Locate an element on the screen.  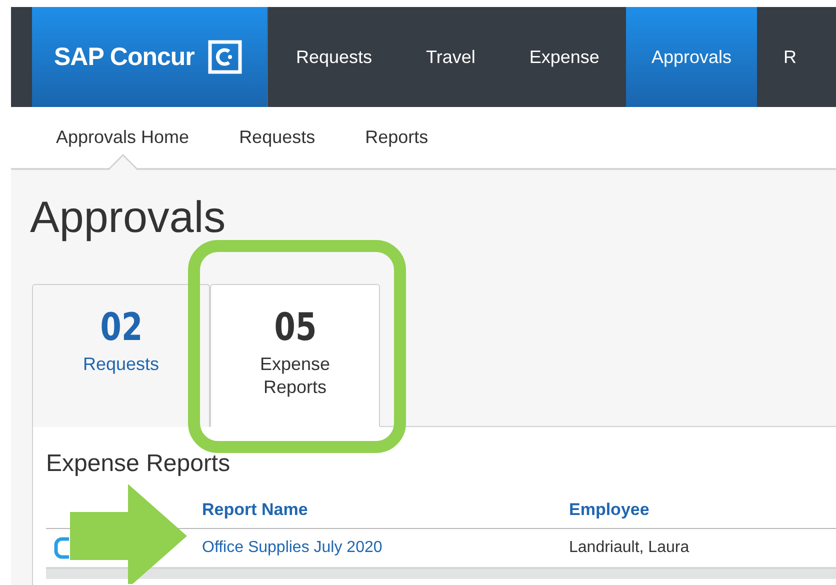
summary-tab: 05 Expense Reports is located at coordinates (295, 355).